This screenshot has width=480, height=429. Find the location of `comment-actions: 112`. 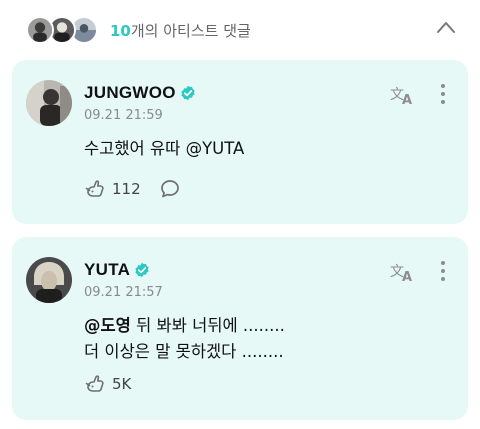

comment-actions: 112 is located at coordinates (132, 189).